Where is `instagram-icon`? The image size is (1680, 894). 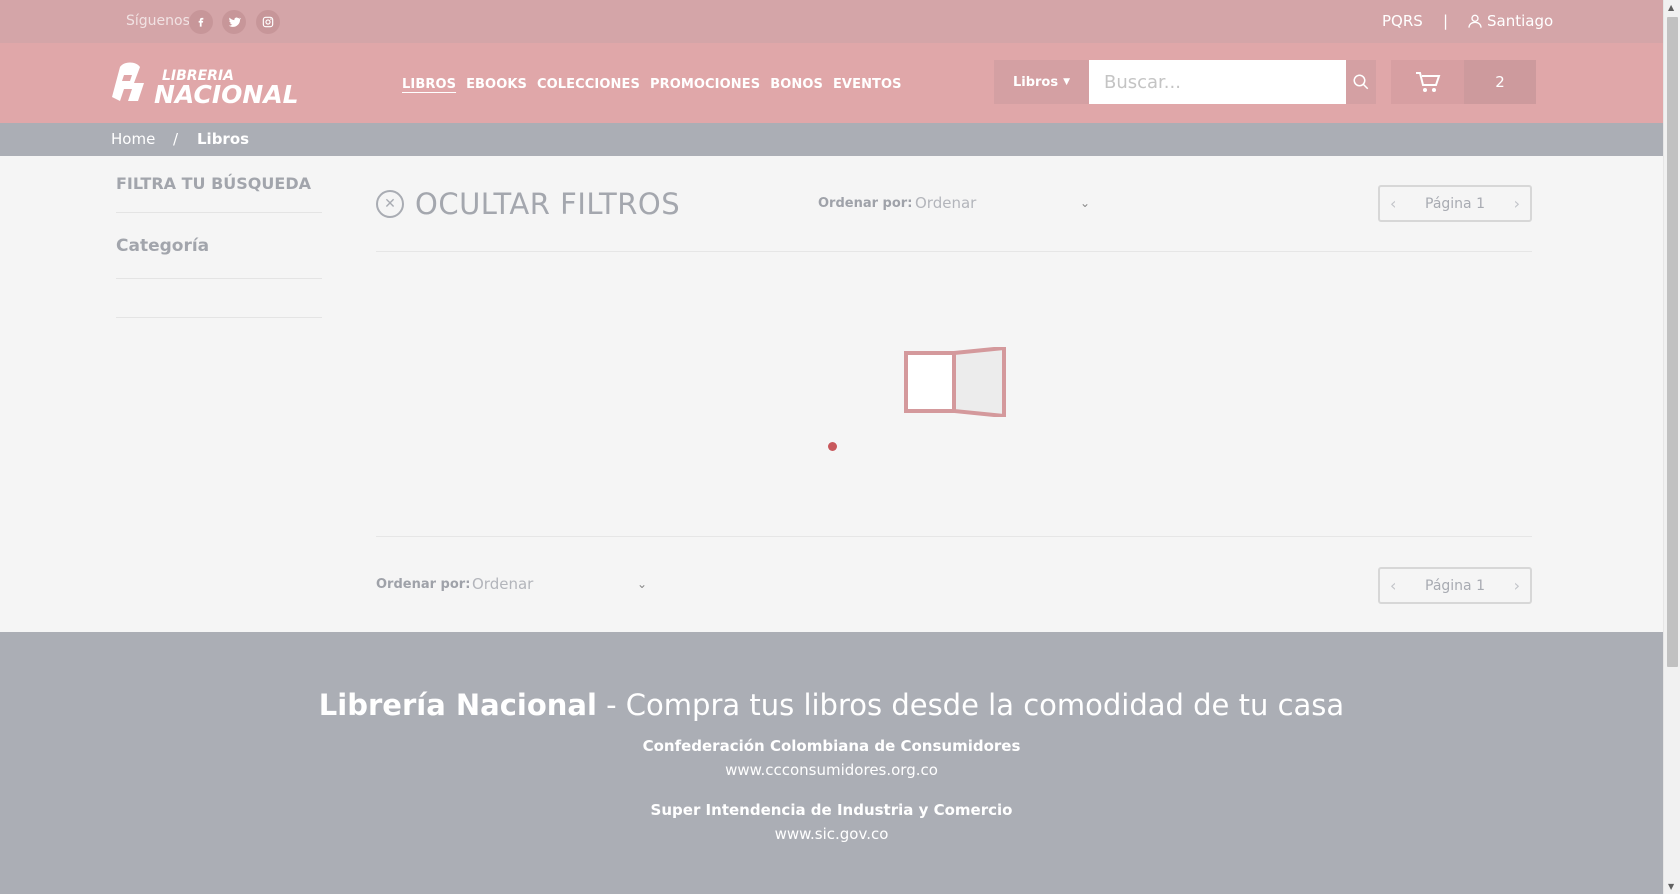 instagram-icon is located at coordinates (268, 22).